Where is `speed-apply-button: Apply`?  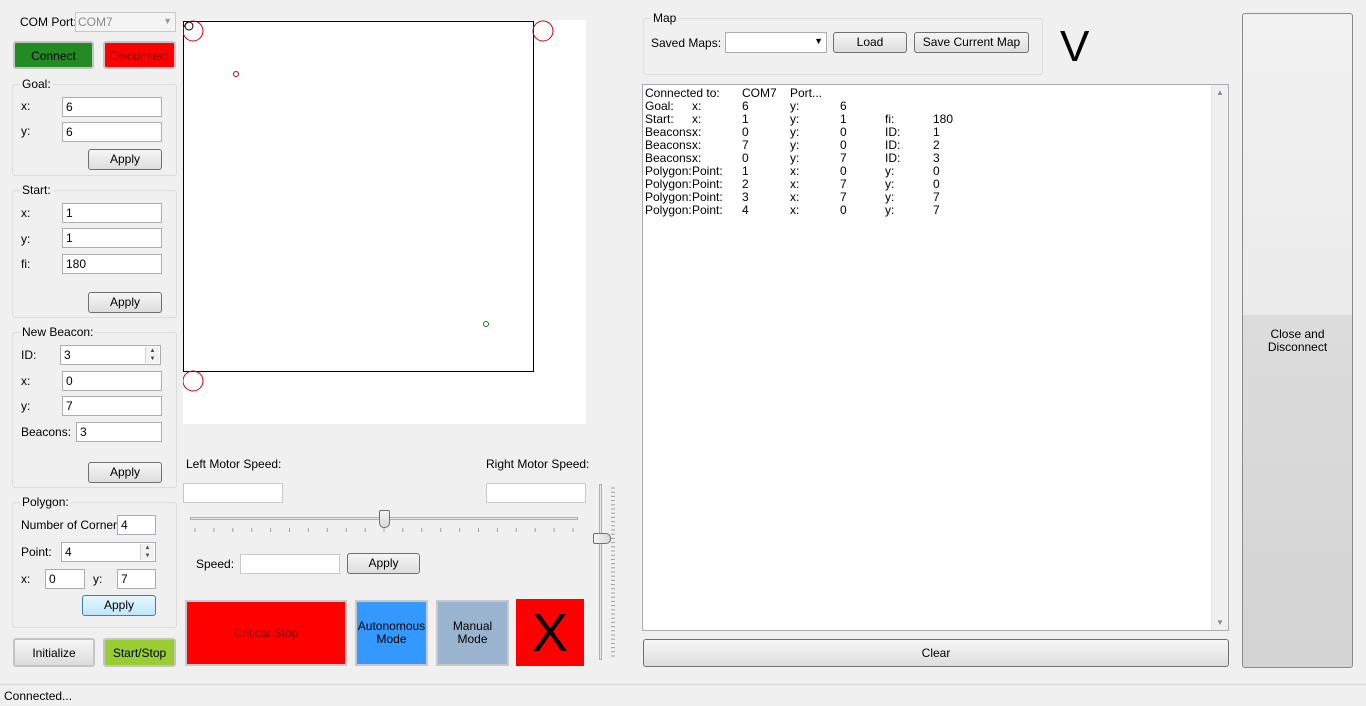
speed-apply-button: Apply is located at coordinates (383, 563).